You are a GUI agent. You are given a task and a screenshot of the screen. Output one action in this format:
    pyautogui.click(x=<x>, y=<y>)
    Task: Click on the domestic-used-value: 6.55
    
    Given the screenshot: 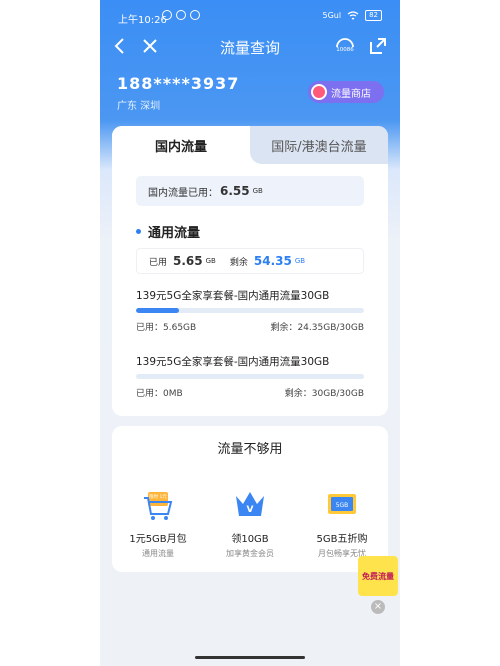 What is the action you would take?
    pyautogui.click(x=235, y=191)
    